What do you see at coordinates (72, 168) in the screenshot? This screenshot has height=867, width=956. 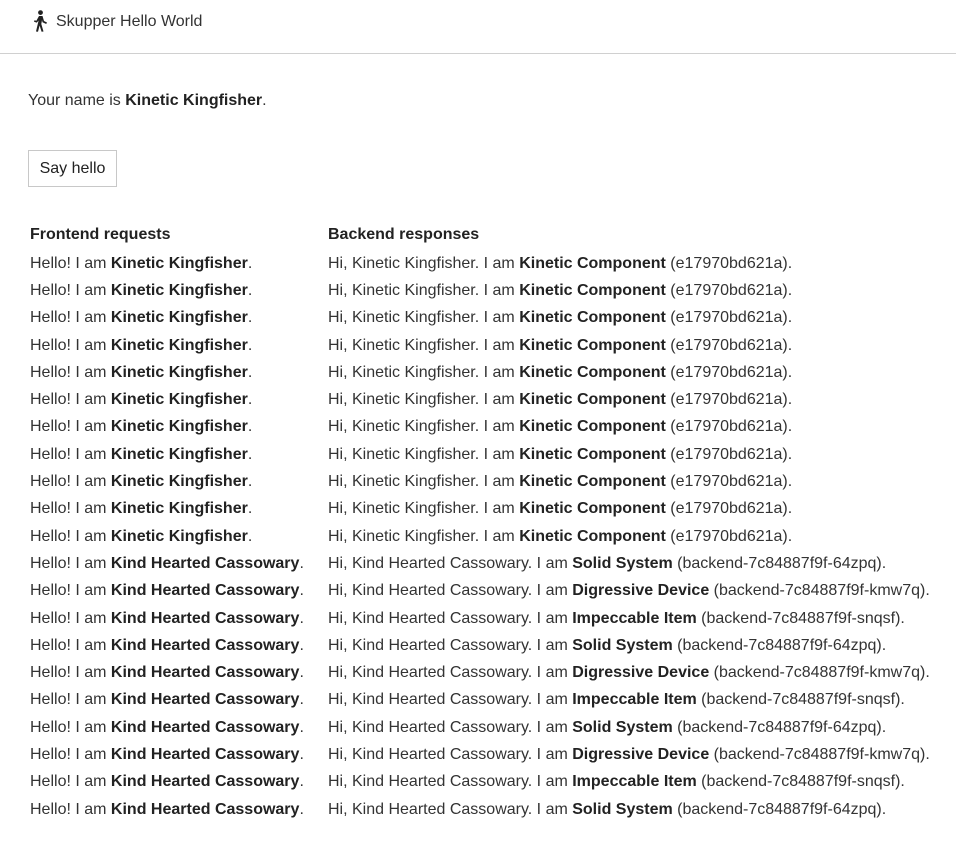 I see `say-hello-button: Say hello` at bounding box center [72, 168].